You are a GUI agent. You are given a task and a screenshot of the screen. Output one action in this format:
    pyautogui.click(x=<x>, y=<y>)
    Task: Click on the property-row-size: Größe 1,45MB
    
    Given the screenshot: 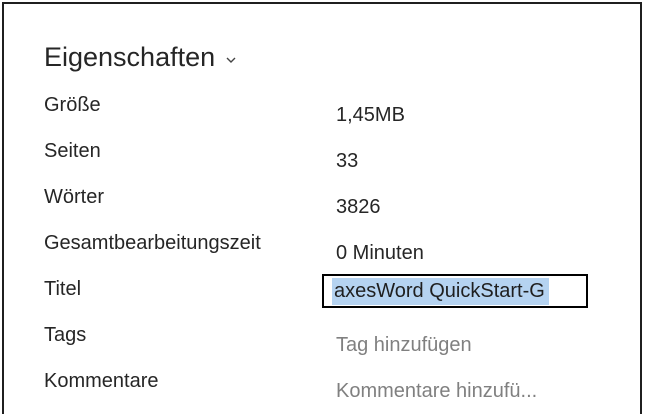 What is the action you would take?
    pyautogui.click(x=334, y=110)
    